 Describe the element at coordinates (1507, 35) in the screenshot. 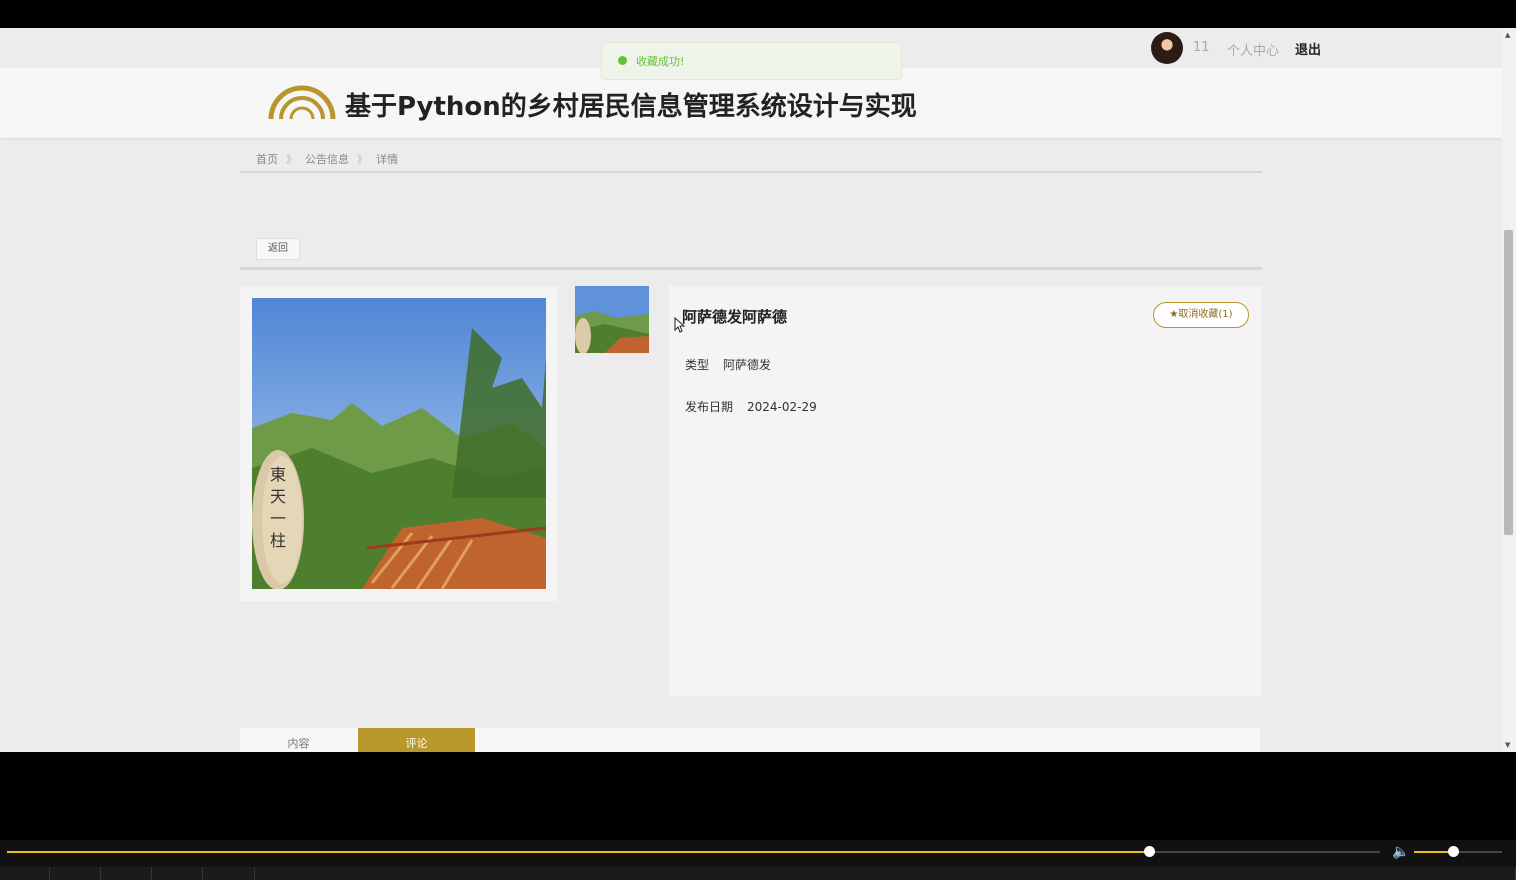

I see `scroll-up-icon: ▲` at that location.